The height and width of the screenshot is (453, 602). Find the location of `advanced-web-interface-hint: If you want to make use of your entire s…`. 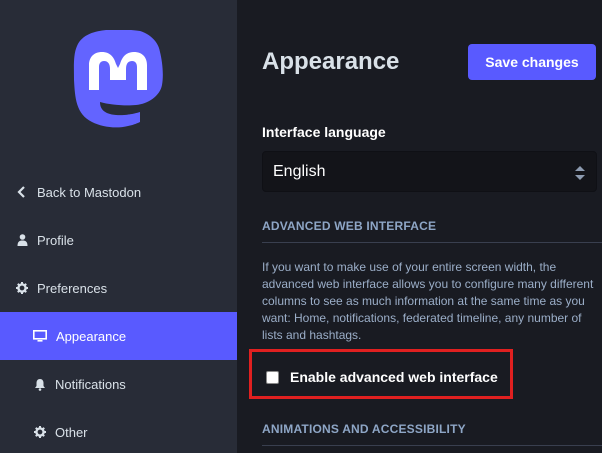

advanced-web-interface-hint: If you want to make use of your entire s… is located at coordinates (428, 301).